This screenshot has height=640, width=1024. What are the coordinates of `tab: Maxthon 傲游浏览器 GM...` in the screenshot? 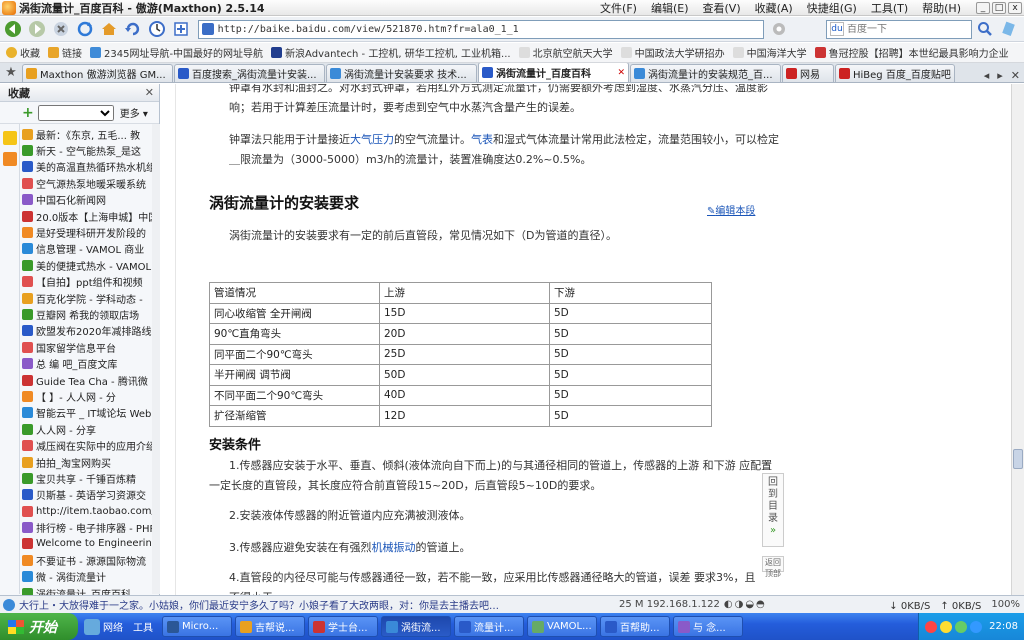 It's located at (97, 73).